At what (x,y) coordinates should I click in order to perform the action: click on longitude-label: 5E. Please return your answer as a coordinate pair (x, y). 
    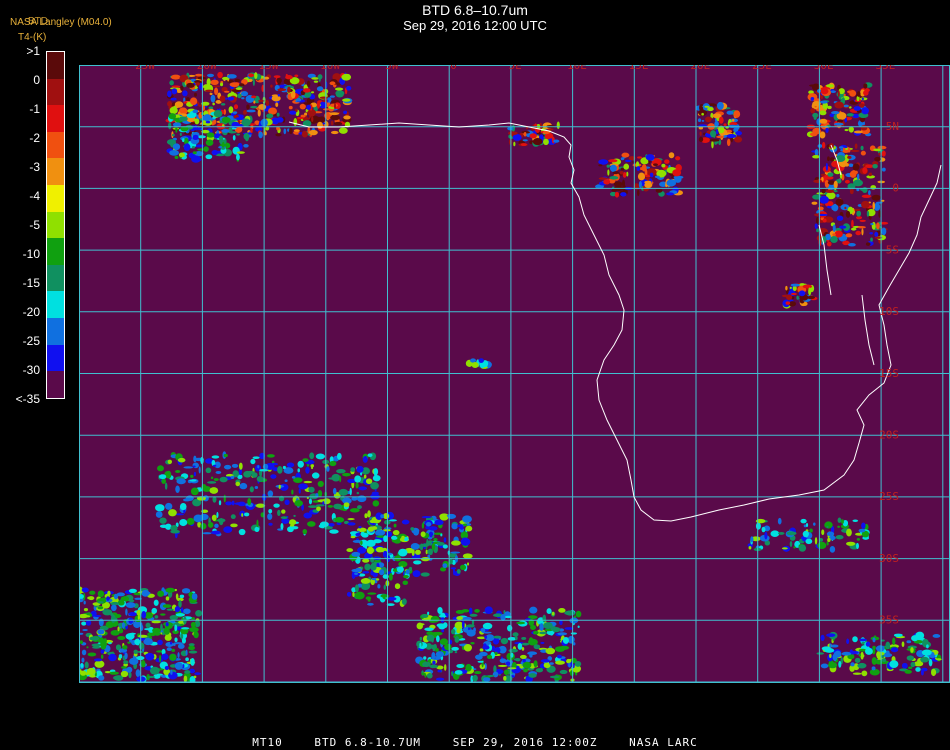
    Looking at the image, I should click on (515, 68).